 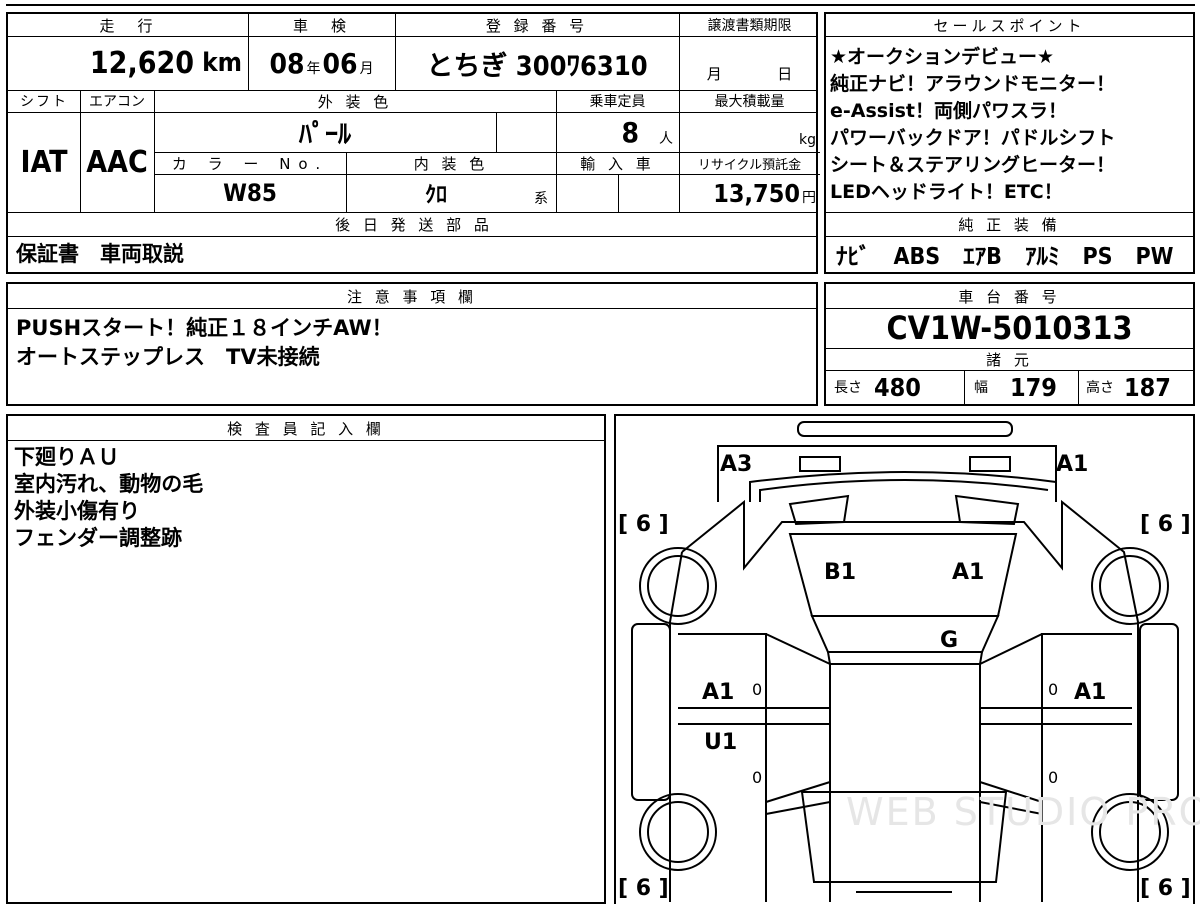 What do you see at coordinates (98, 538) in the screenshot?
I see `inspector-line: フェンダー調整跡` at bounding box center [98, 538].